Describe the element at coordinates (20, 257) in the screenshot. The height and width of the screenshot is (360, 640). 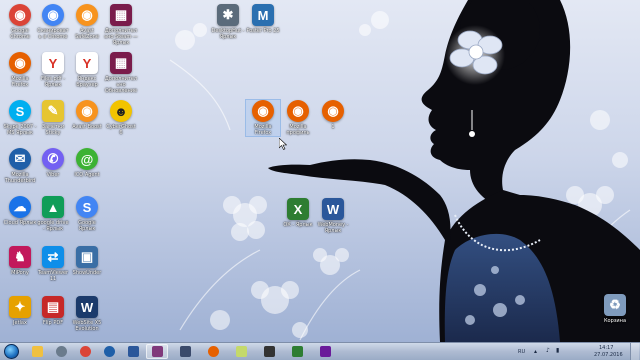
I see `mipony-icon: ♞` at that location.